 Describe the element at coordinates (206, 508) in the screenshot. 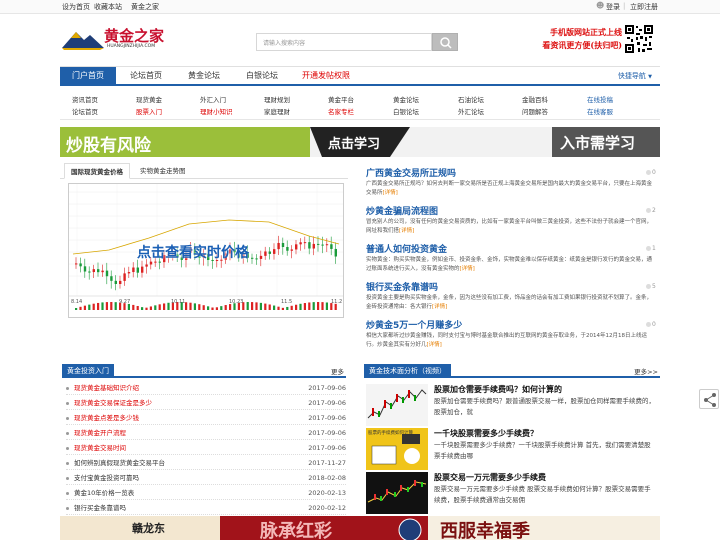

I see `list-item: 银行买金条靠谱吗 2020-02-12` at that location.